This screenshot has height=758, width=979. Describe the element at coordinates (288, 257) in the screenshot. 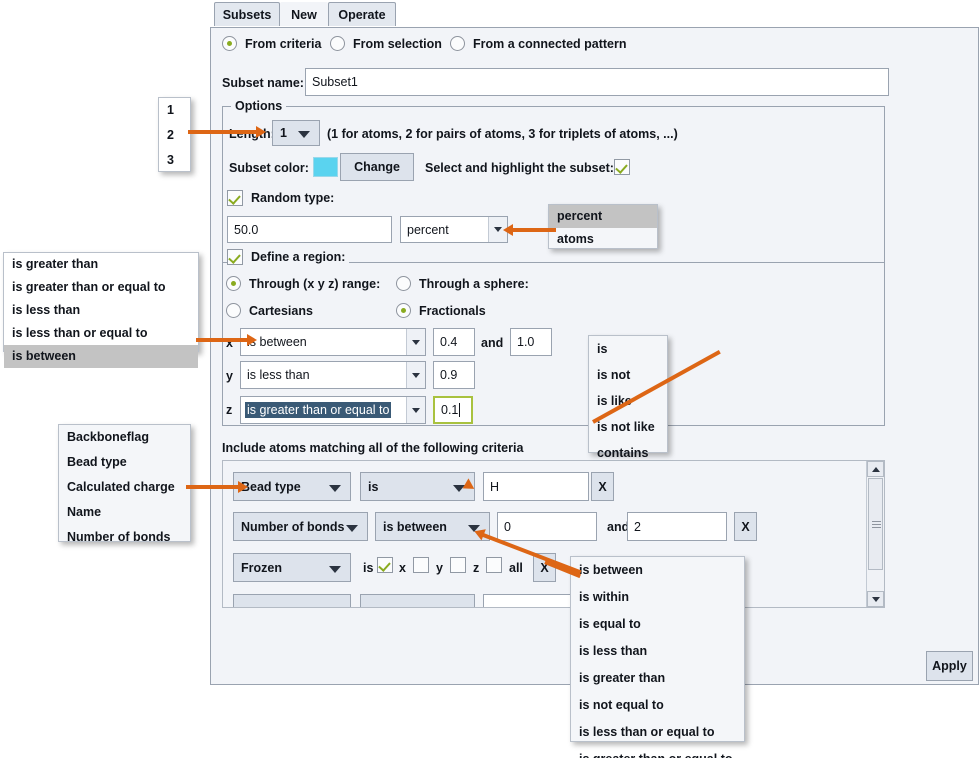

I see `define-region-row: Define a region:` at that location.